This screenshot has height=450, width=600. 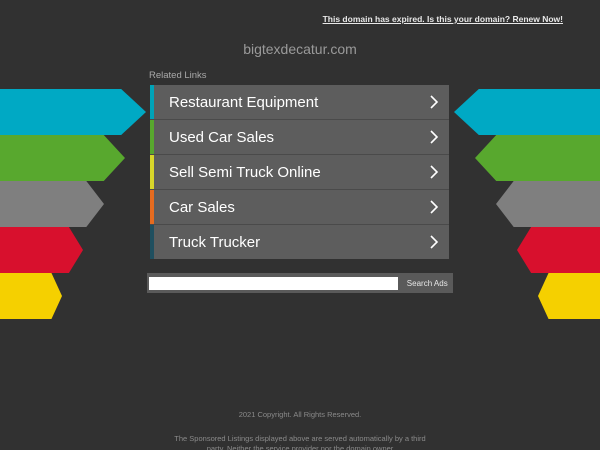 I want to click on related-link-label: Restaurant Equipment, so click(x=244, y=102).